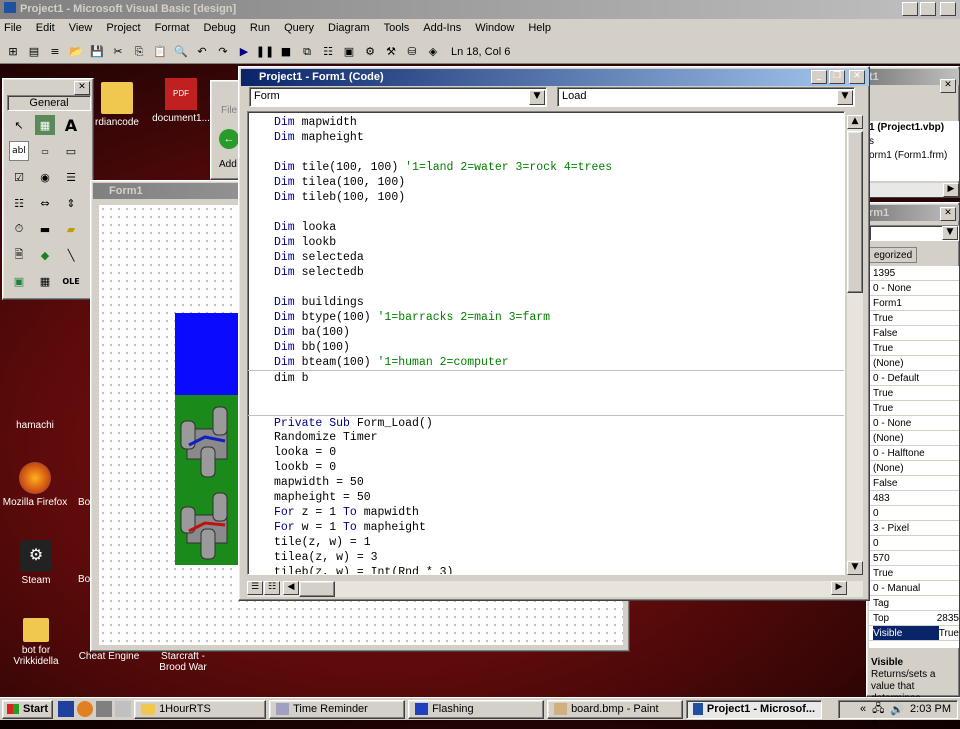  Describe the element at coordinates (914, 156) in the screenshot. I see `tree-item-form1: orm1 (Form1.frm)` at that location.